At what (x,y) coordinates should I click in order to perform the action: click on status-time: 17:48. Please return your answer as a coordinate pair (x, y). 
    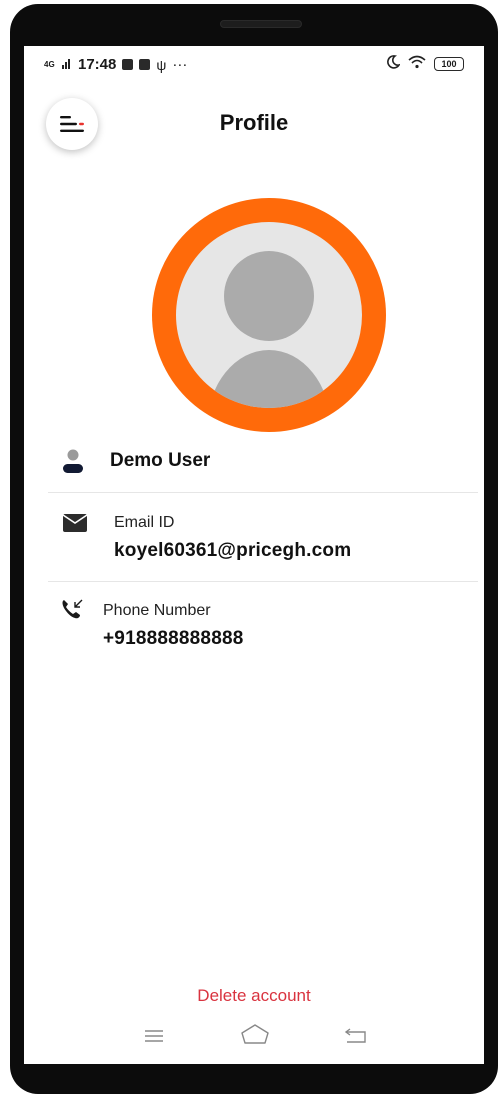
    Looking at the image, I should click on (97, 64).